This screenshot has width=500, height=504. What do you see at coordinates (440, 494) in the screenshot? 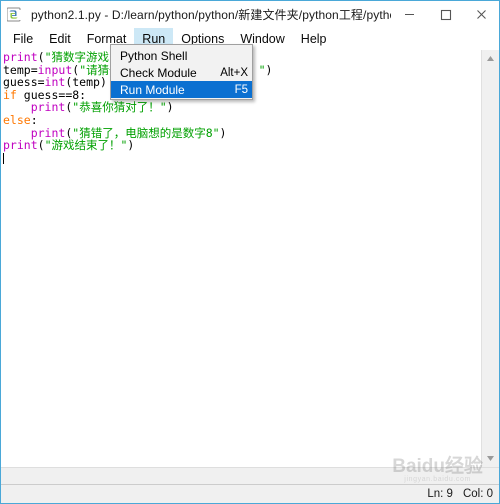
I see `status-line-indicator: Ln: 9` at bounding box center [440, 494].